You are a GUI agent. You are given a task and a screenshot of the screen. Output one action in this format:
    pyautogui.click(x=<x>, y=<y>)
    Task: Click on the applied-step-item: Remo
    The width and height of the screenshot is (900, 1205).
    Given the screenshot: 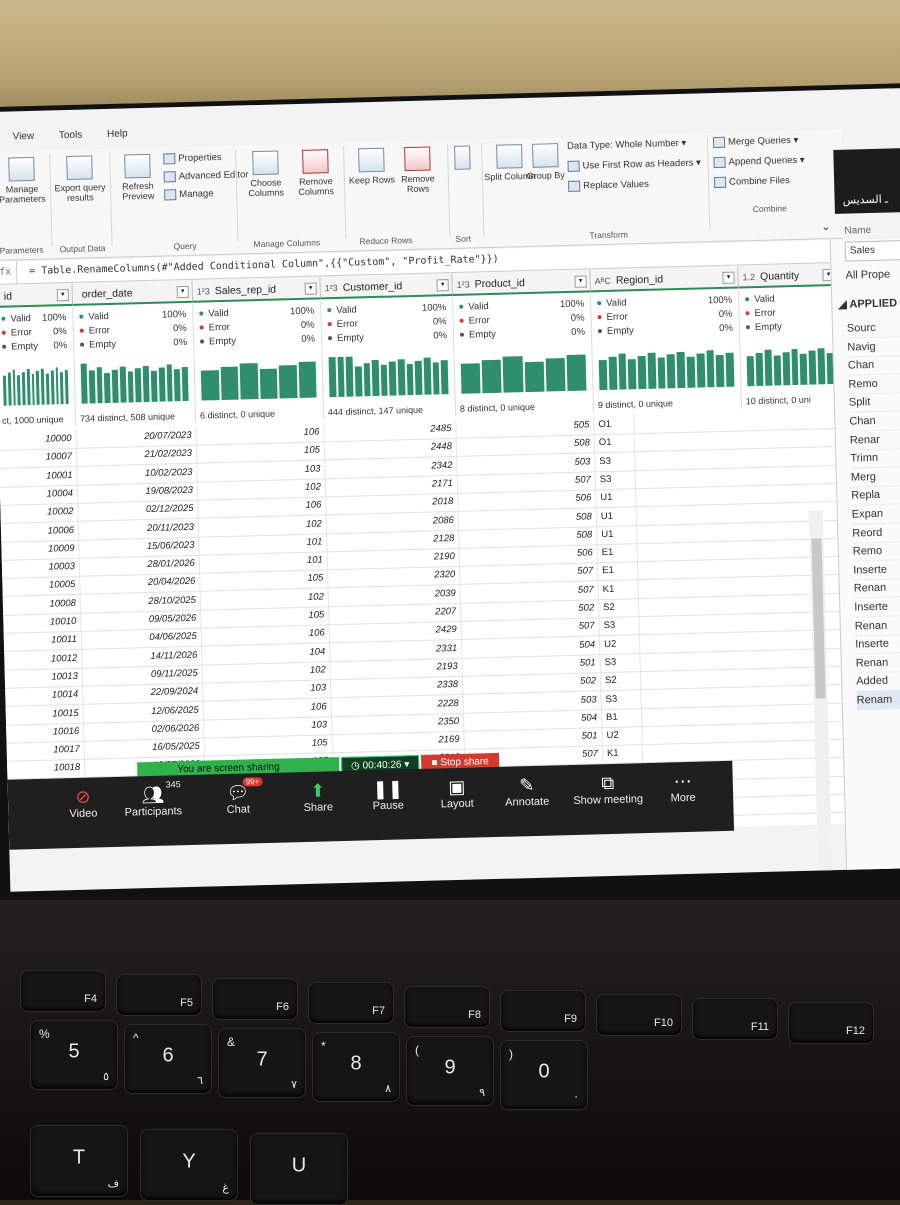 What is the action you would take?
    pyautogui.click(x=874, y=383)
    